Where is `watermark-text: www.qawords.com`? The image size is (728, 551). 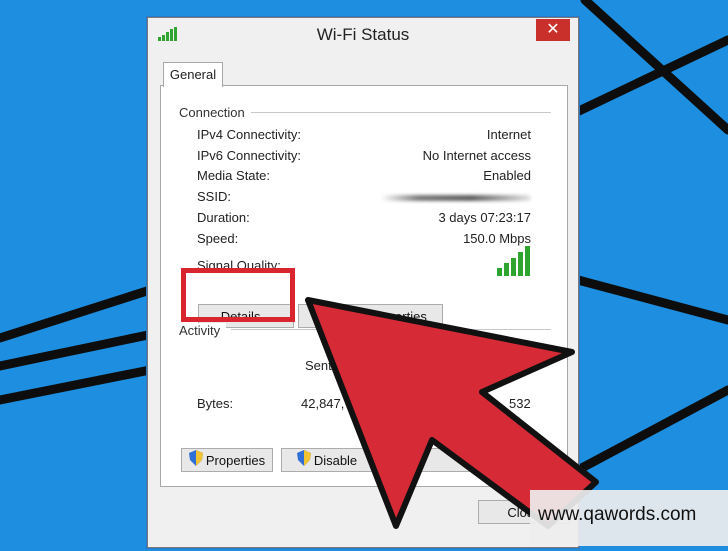
watermark-text: www.qawords.com is located at coordinates (617, 514).